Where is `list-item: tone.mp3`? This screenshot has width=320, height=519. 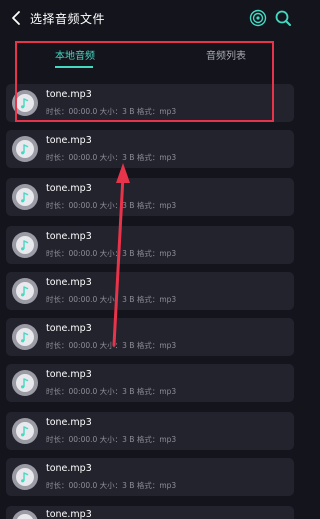 list-item: tone.mp3 is located at coordinates (150, 512).